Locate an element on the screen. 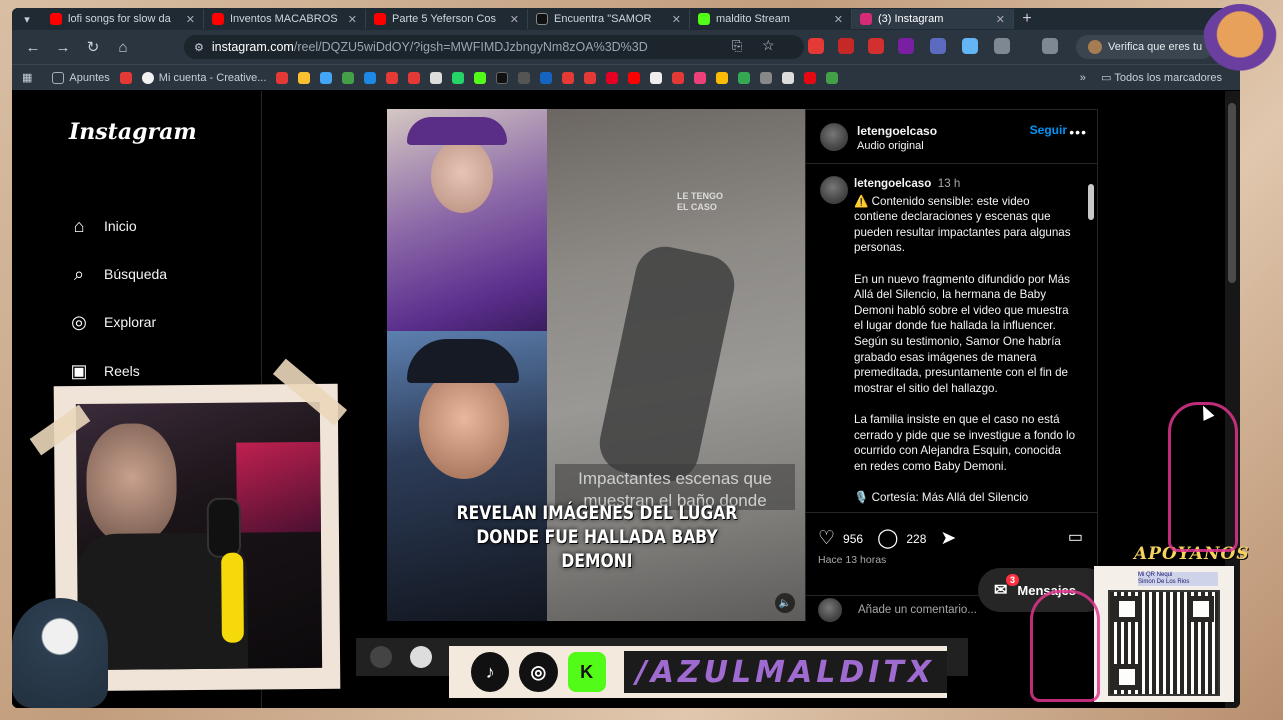  tab-search-chevron-icon: ▾ is located at coordinates (27, 19).